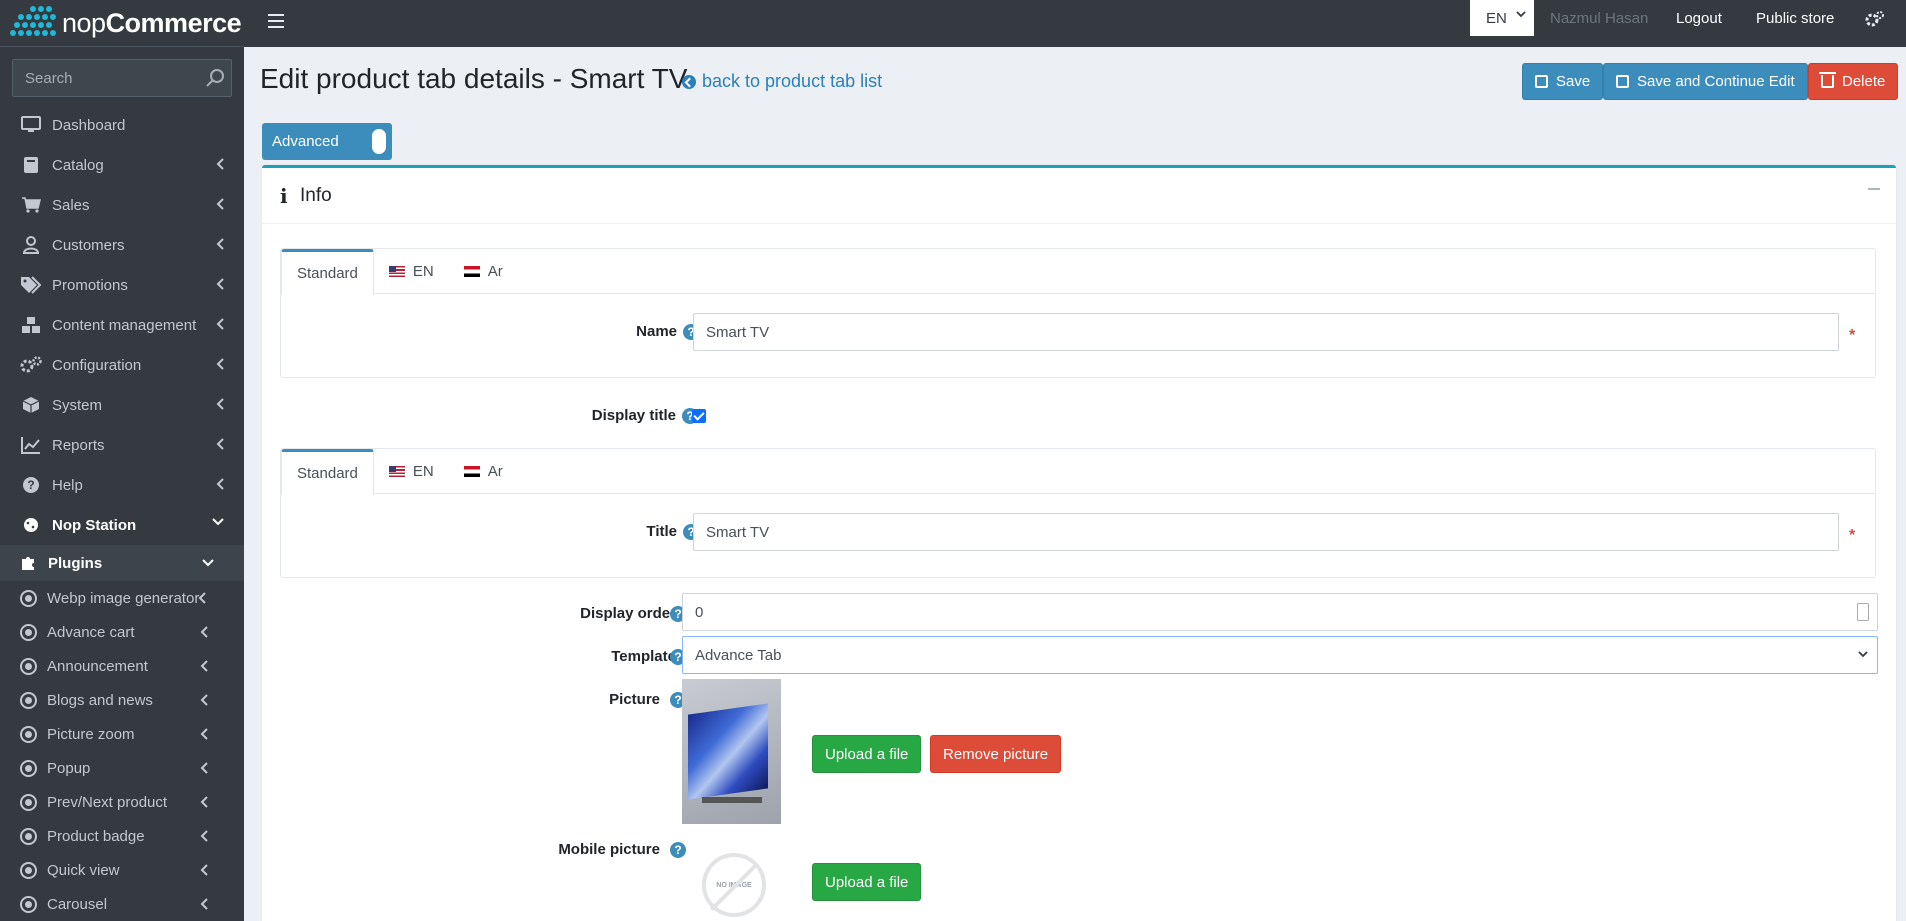  What do you see at coordinates (1079, 196) in the screenshot?
I see `info-card-header: i Info` at bounding box center [1079, 196].